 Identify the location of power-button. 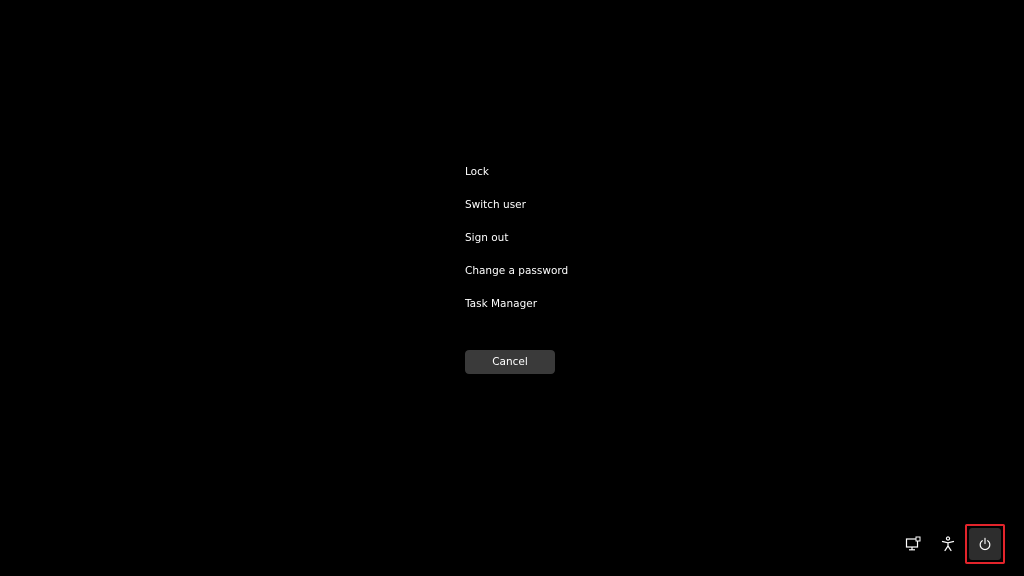
(985, 544).